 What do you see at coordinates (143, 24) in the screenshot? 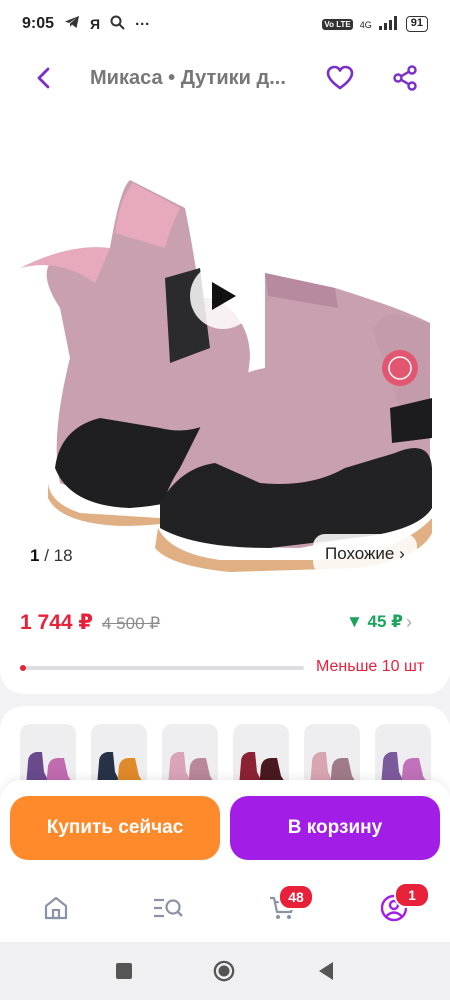
I see `more-notifications-icon: ···` at bounding box center [143, 24].